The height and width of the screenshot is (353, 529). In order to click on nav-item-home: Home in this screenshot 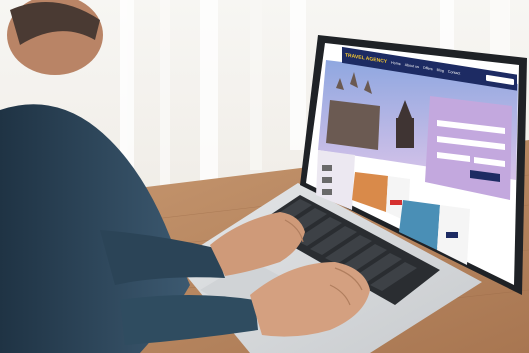, I will do `click(396, 64)`.